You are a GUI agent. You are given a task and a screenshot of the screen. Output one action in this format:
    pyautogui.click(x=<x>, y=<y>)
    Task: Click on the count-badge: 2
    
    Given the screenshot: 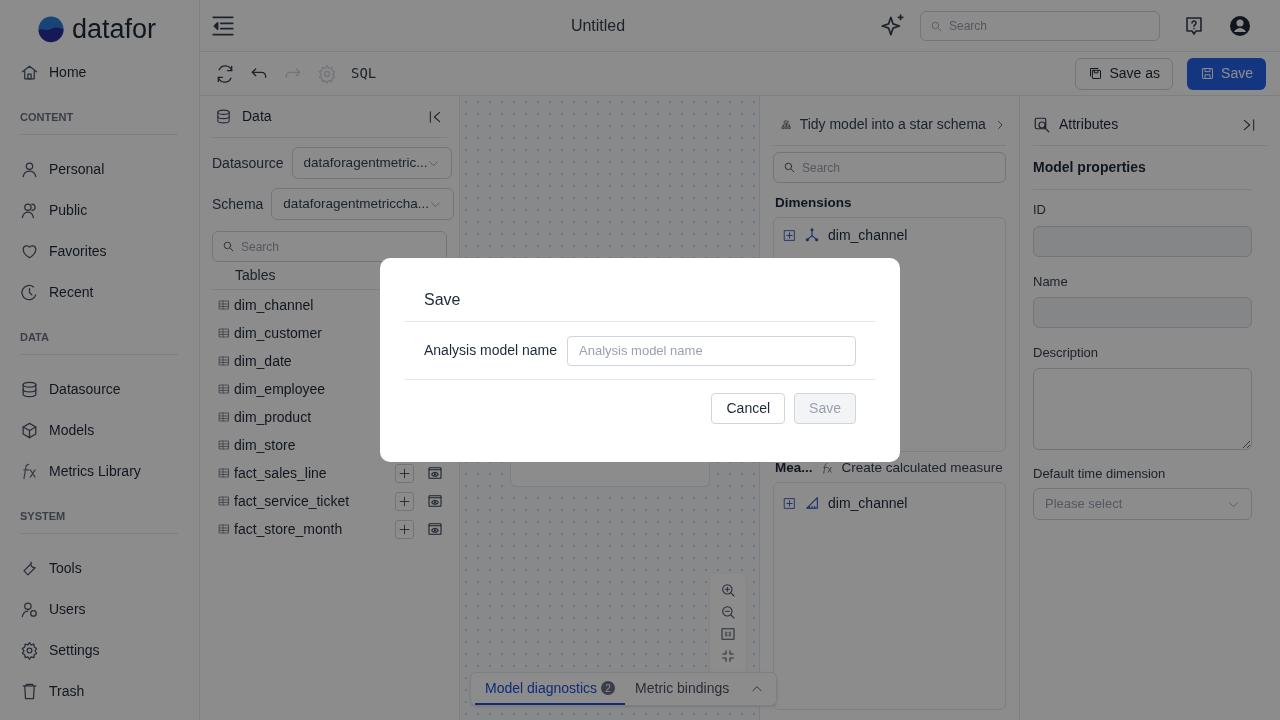 What is the action you would take?
    pyautogui.click(x=608, y=688)
    